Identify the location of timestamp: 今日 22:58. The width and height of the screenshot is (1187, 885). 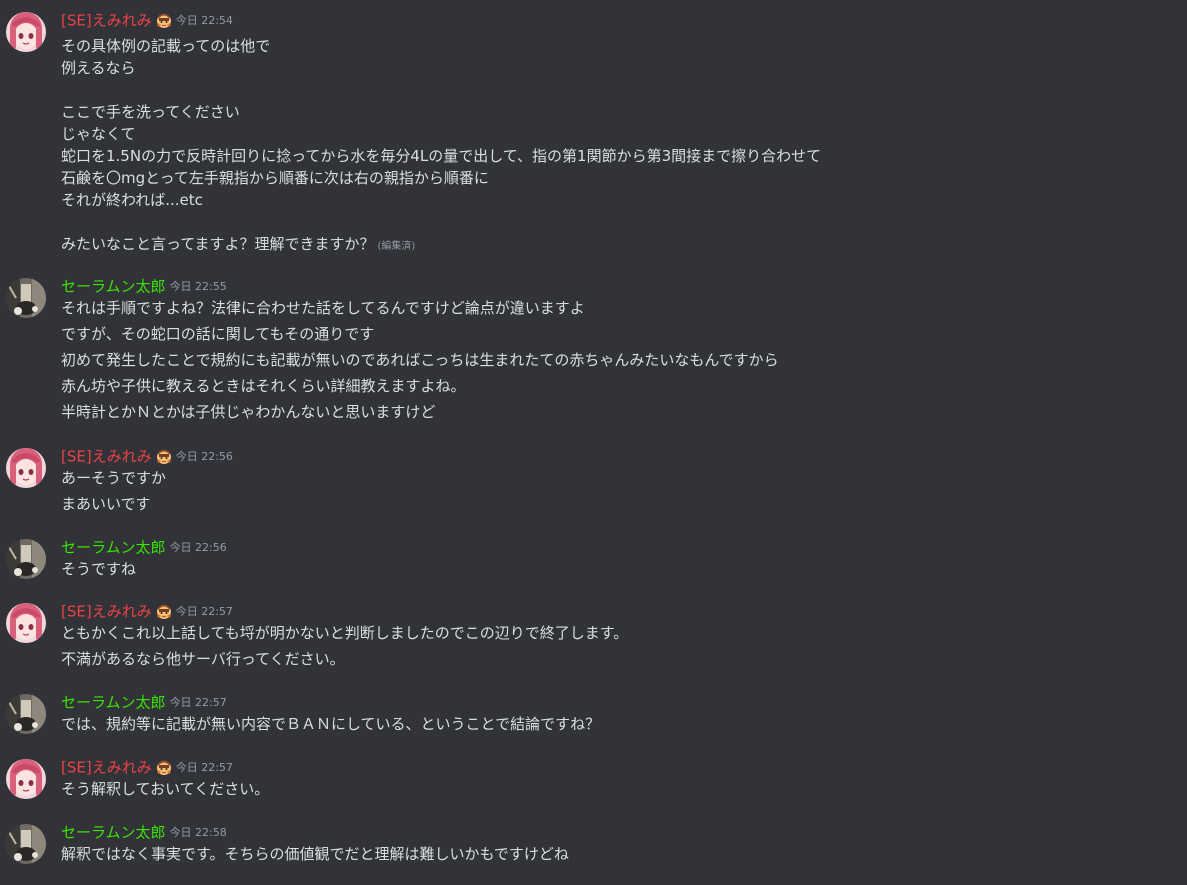
(198, 832).